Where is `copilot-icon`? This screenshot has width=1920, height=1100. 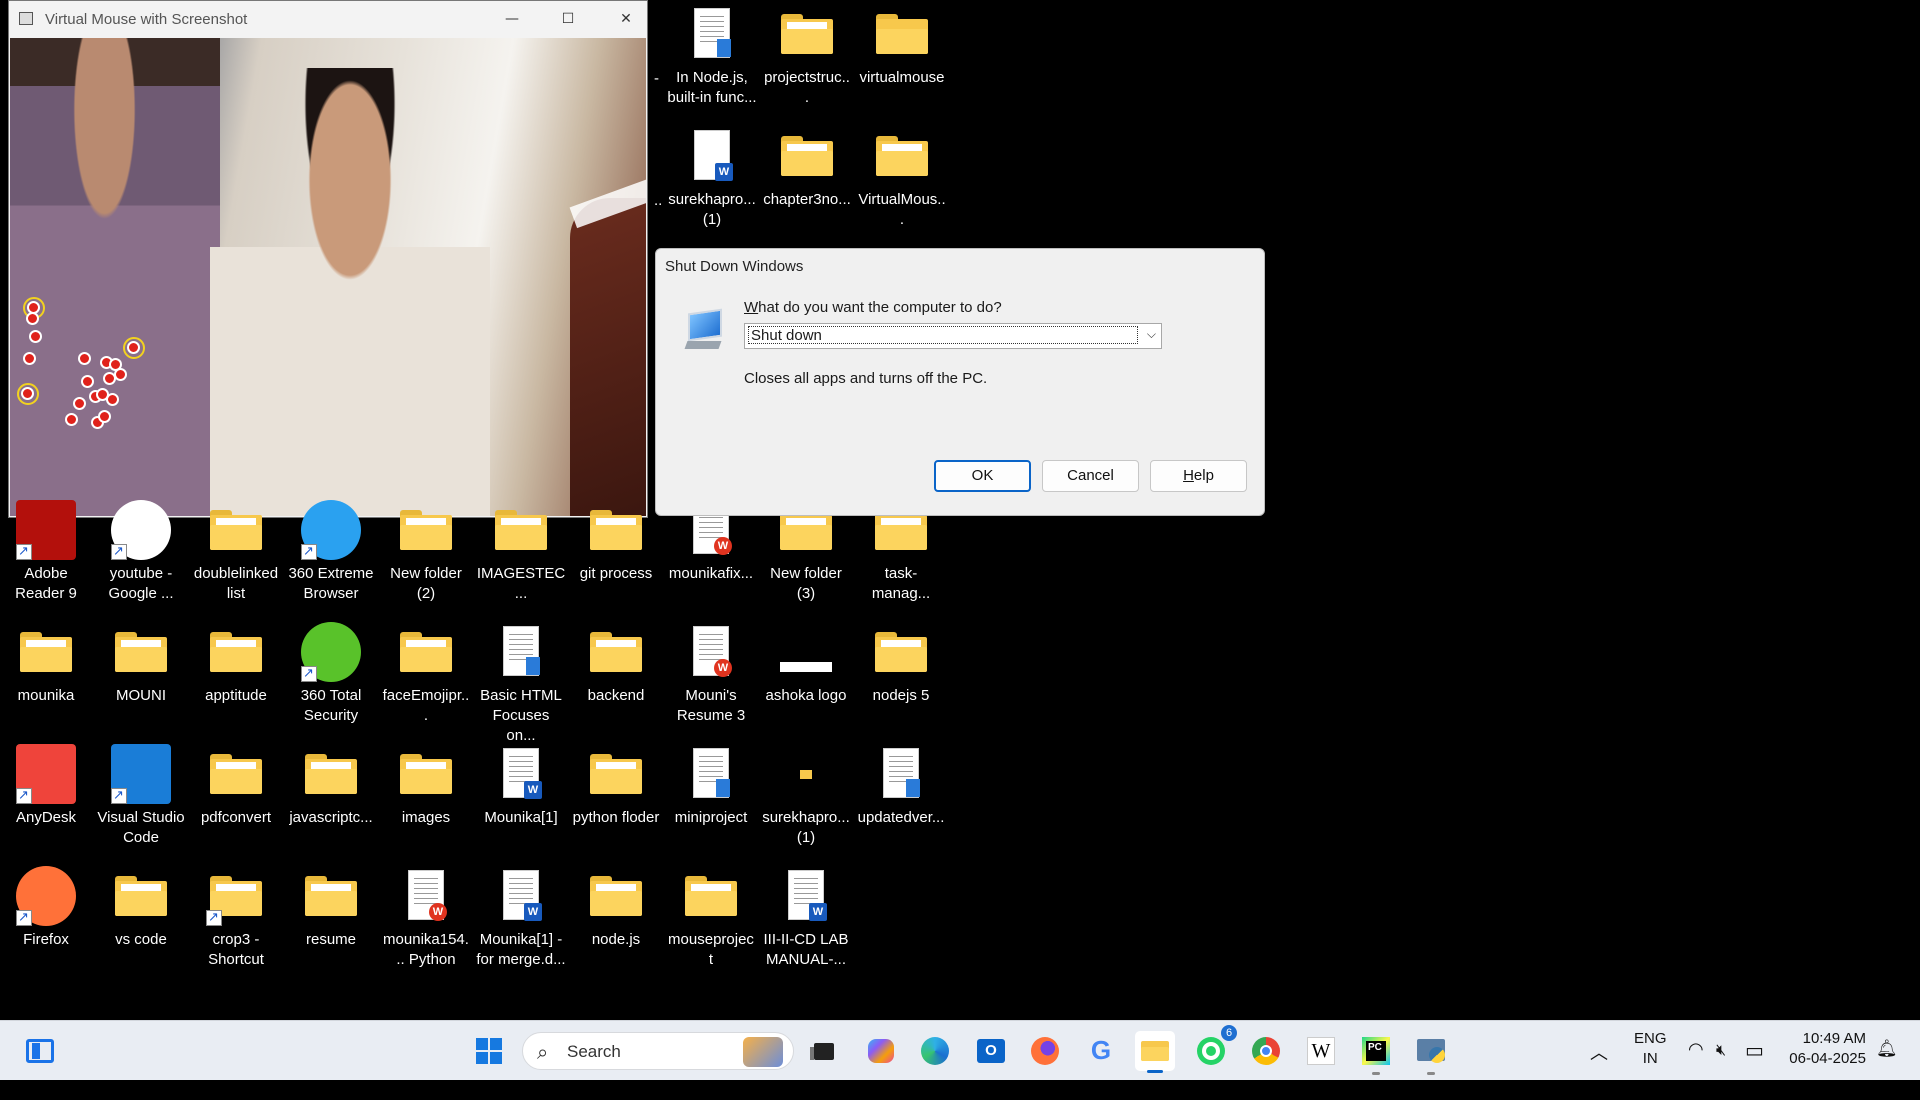 copilot-icon is located at coordinates (881, 1051).